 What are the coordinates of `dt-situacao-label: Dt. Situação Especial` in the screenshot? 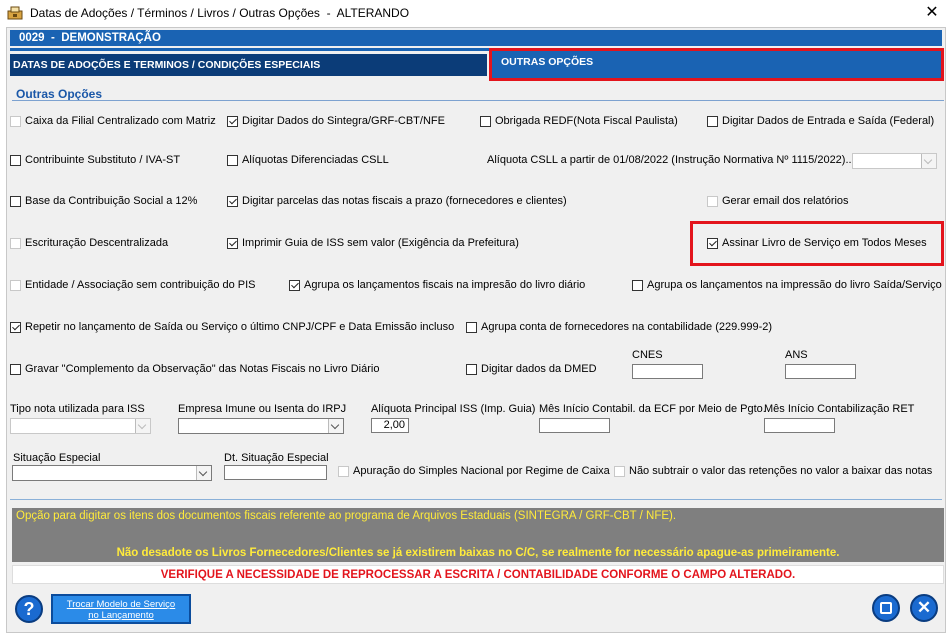 It's located at (276, 458).